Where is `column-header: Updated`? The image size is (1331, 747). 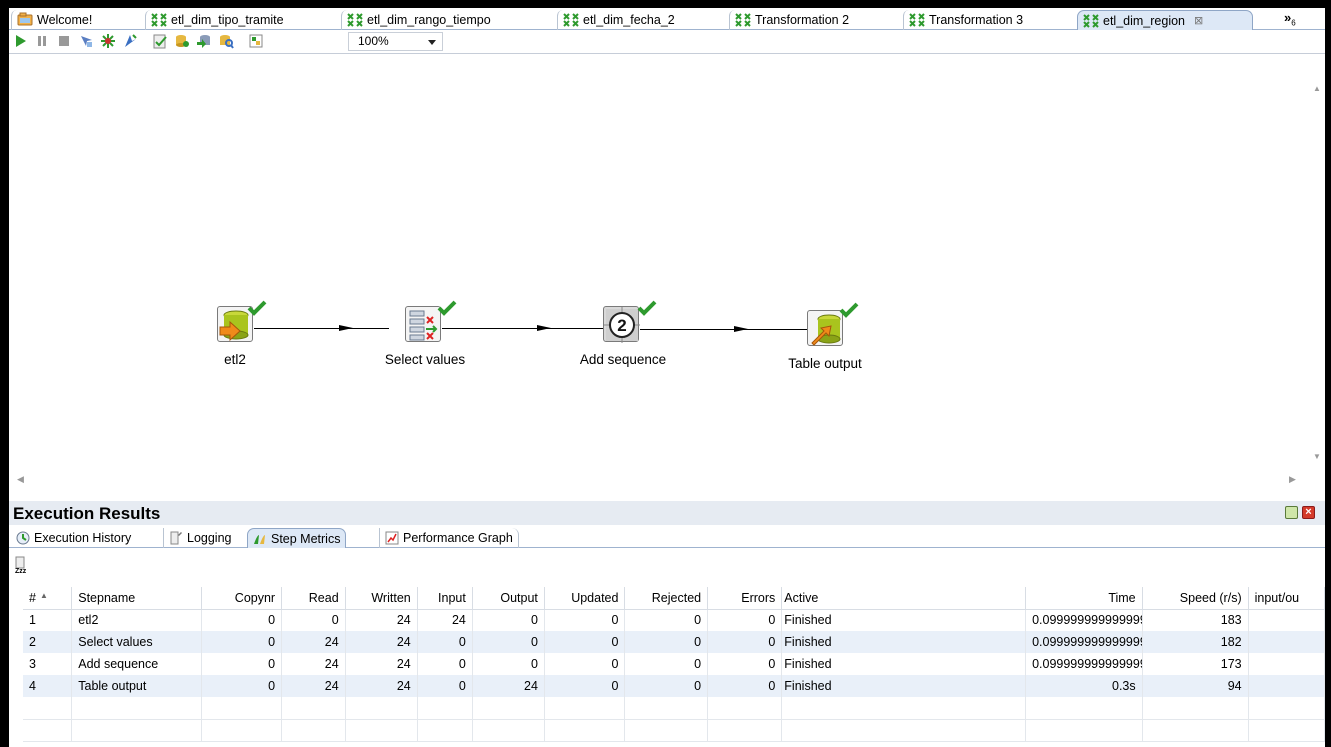
column-header: Updated is located at coordinates (585, 598).